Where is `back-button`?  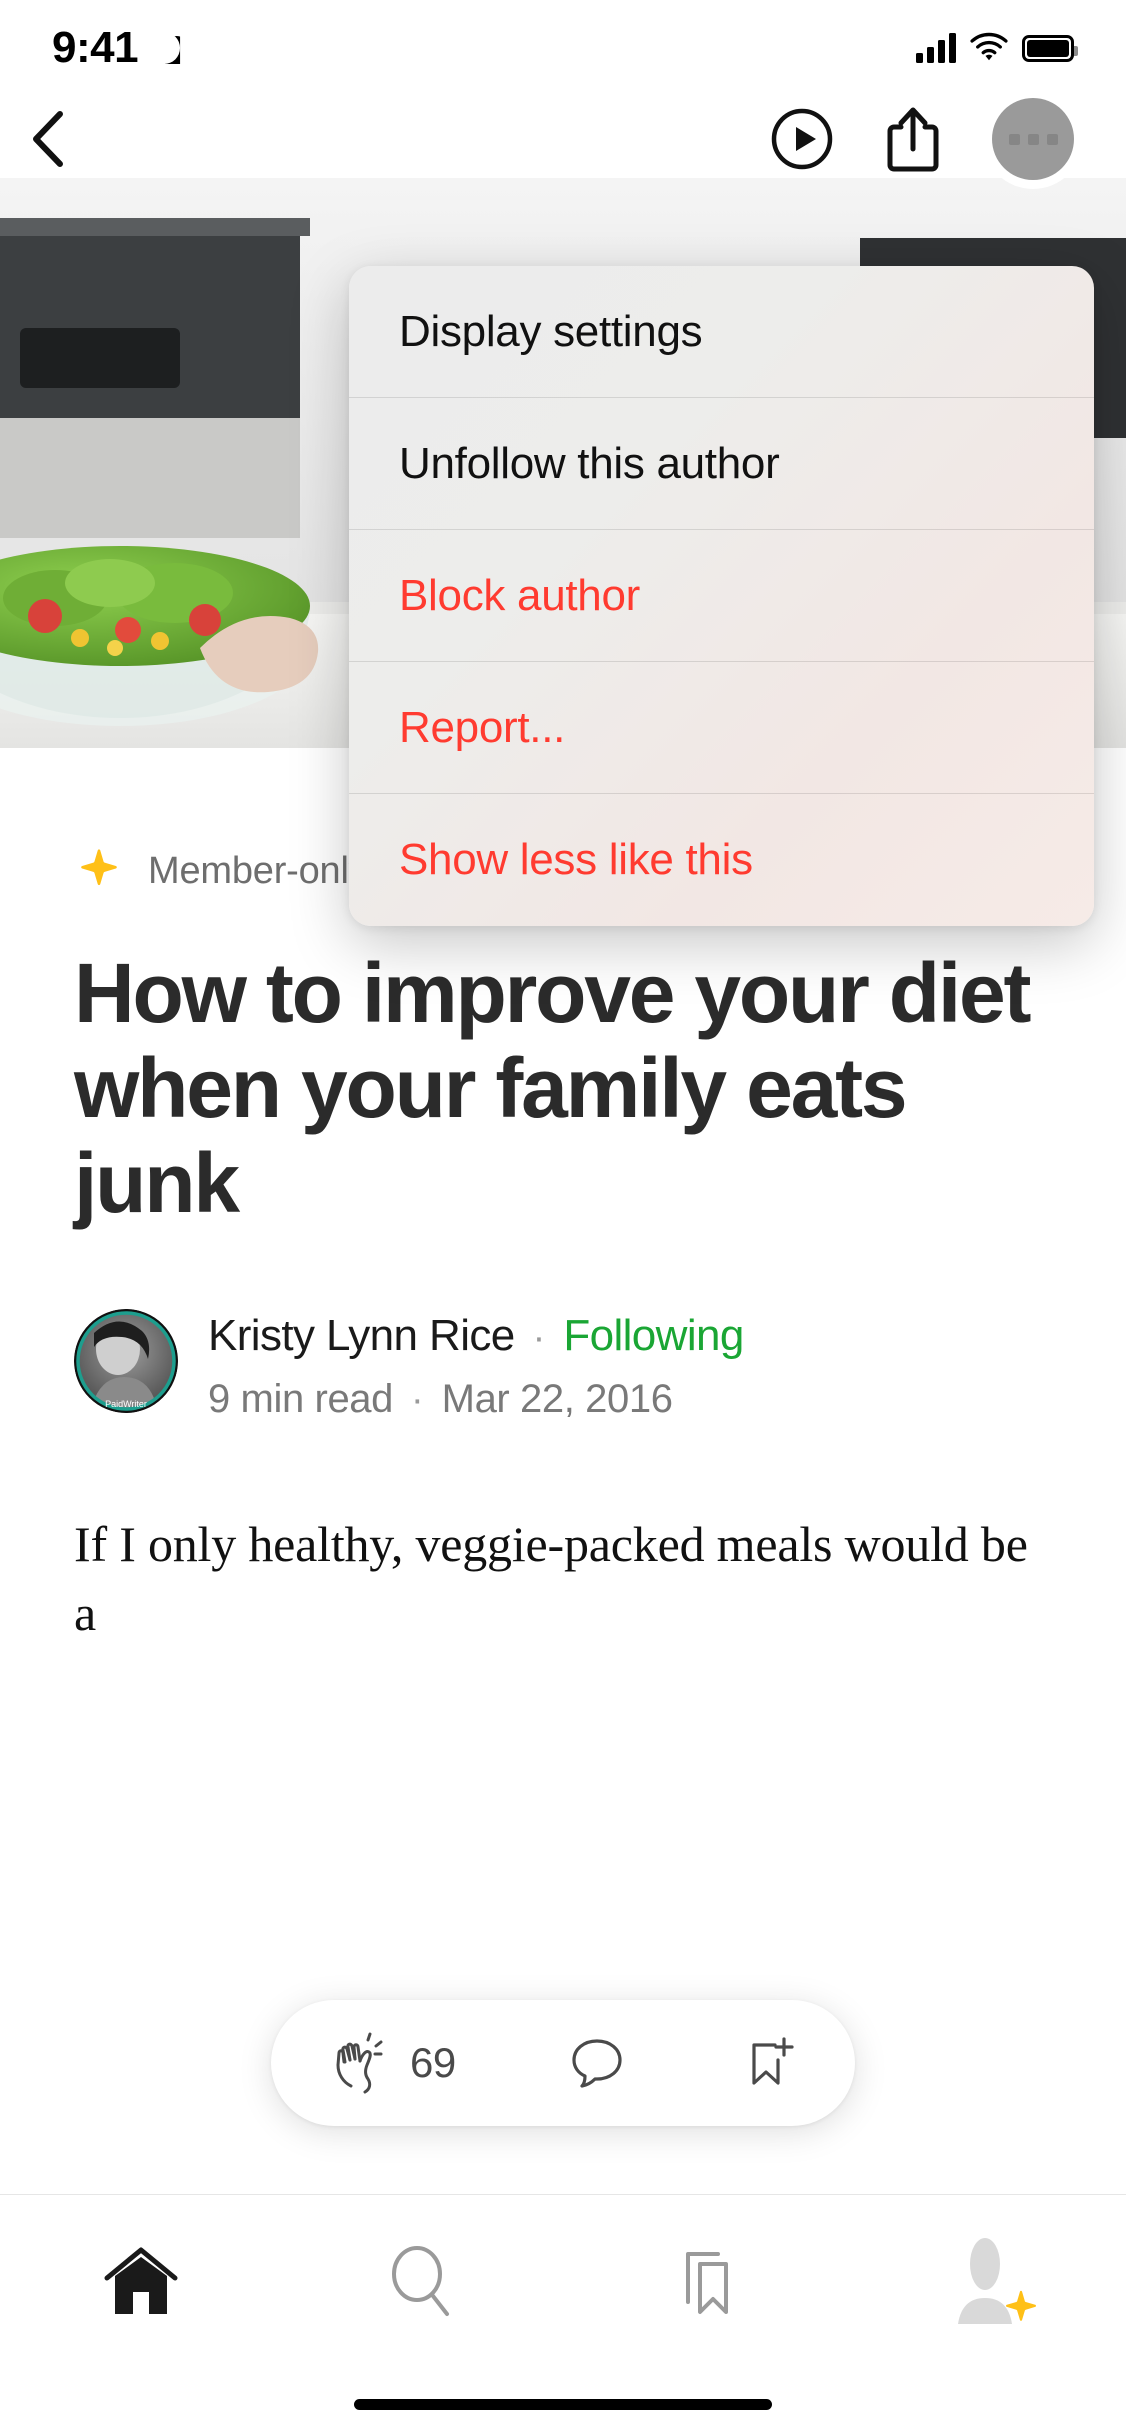 back-button is located at coordinates (48, 139).